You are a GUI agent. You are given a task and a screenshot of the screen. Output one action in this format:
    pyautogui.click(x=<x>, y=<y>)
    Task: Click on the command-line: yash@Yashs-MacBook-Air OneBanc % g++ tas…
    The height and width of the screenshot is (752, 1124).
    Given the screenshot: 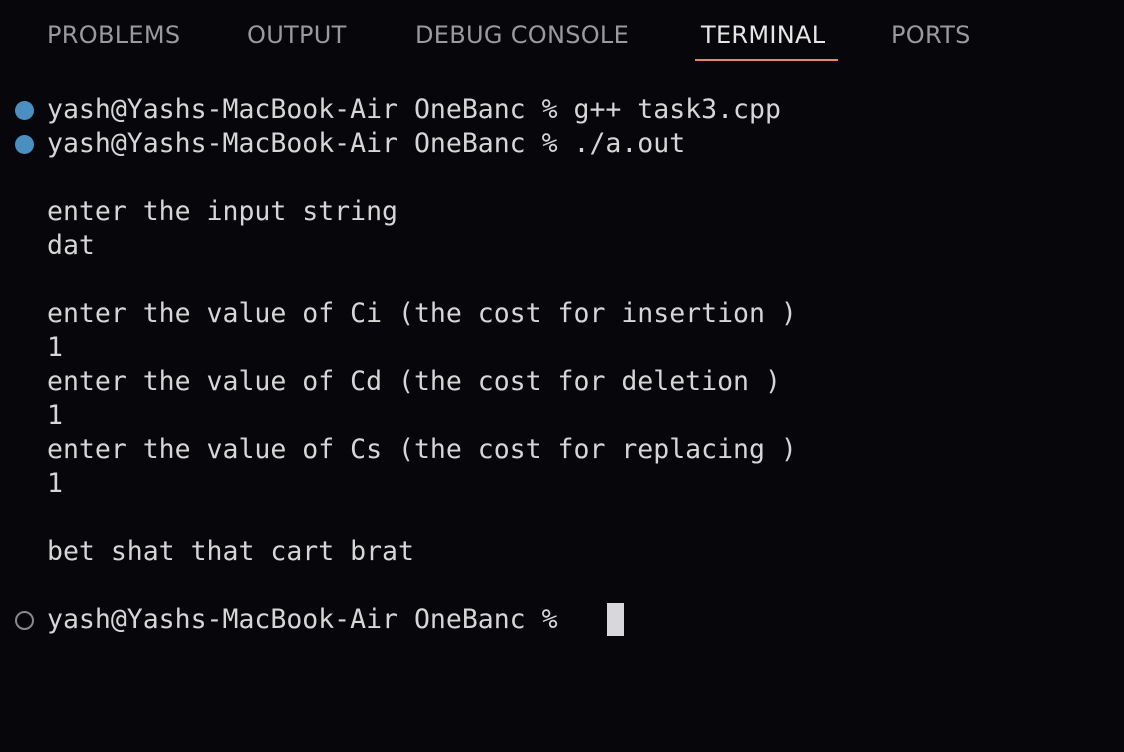 What is the action you would take?
    pyautogui.click(x=414, y=109)
    